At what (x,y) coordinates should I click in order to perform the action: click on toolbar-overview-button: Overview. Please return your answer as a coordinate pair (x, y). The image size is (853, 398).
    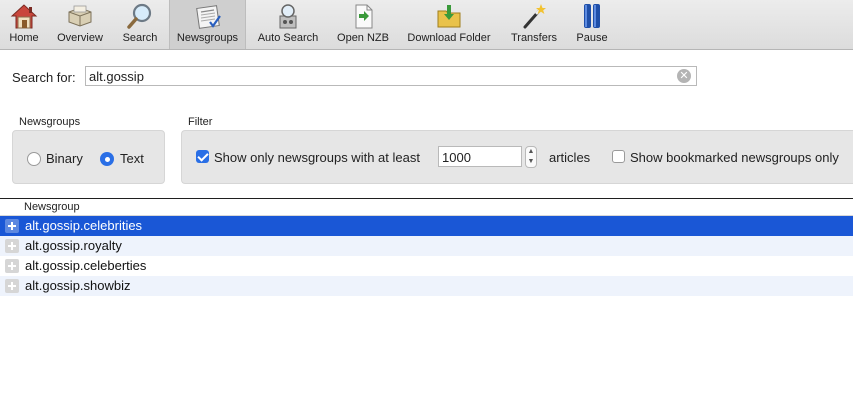
    Looking at the image, I should click on (80, 24).